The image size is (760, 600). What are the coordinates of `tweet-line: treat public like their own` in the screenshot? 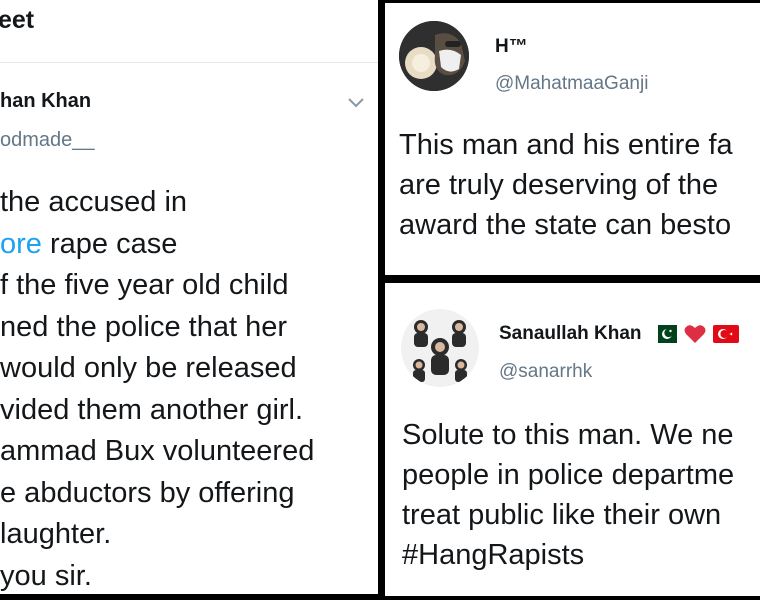 It's located at (562, 515).